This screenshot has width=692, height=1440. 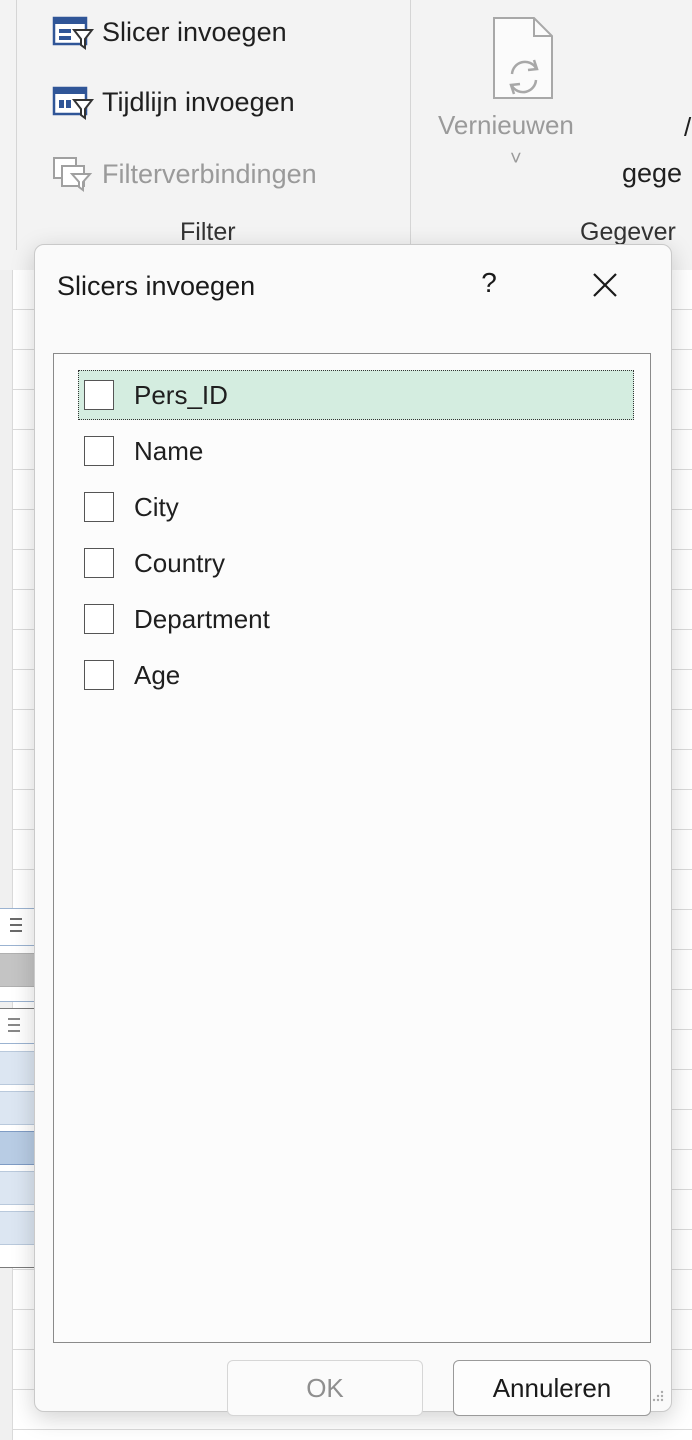 What do you see at coordinates (181, 394) in the screenshot?
I see `field-label: Pers_ID` at bounding box center [181, 394].